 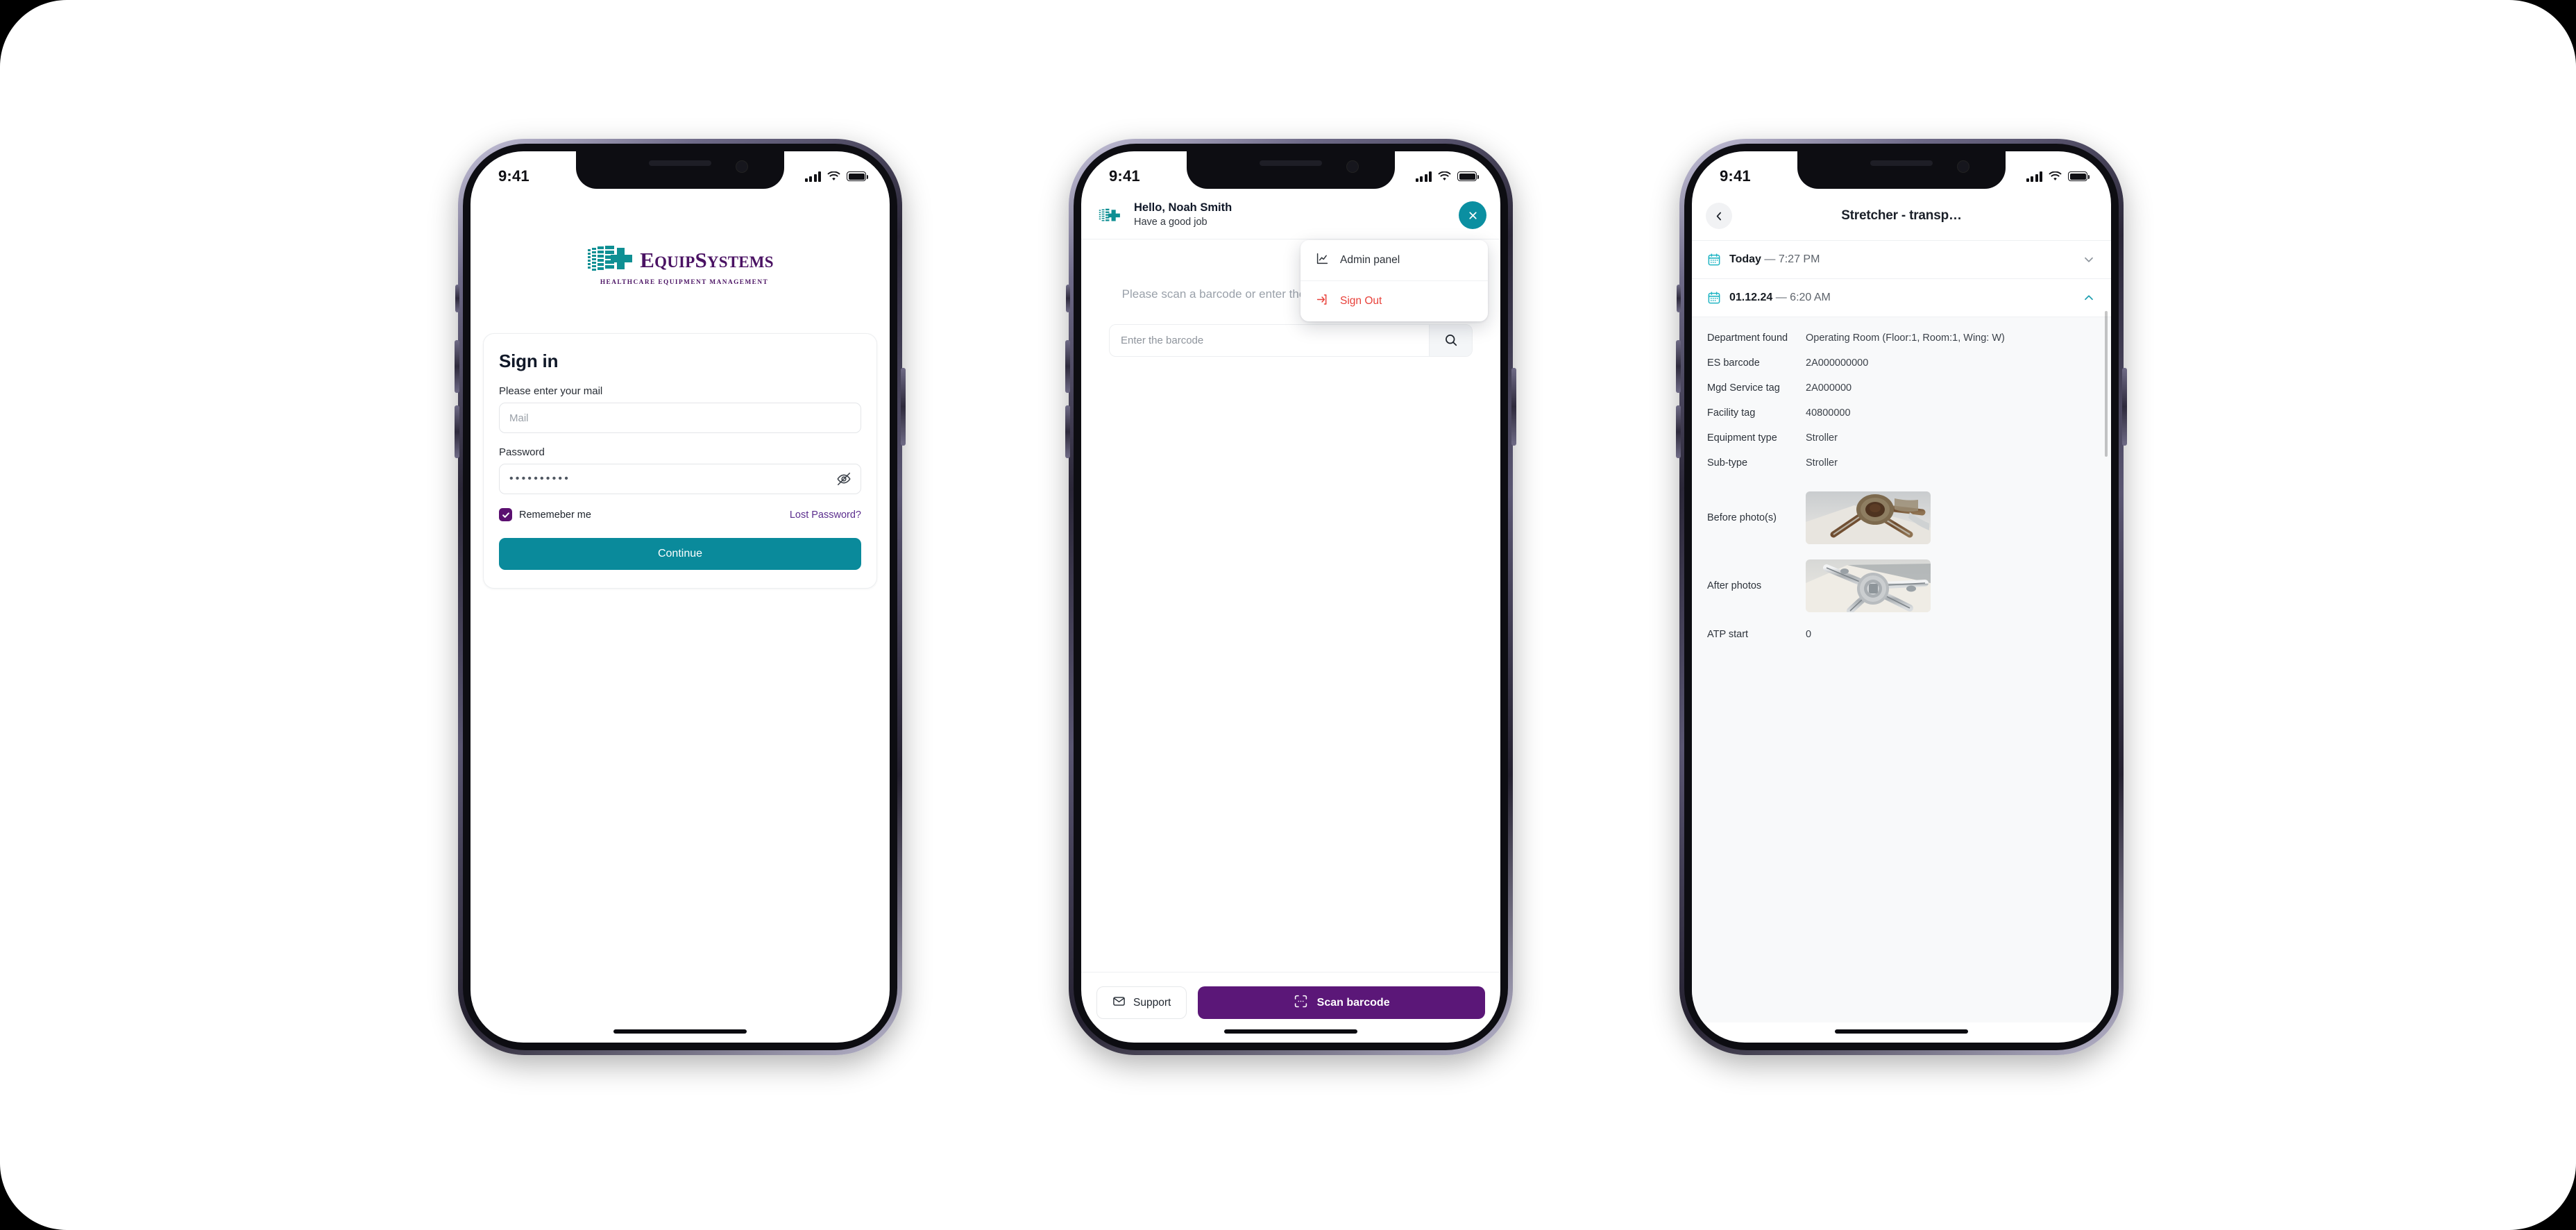 I want to click on logo-tagline: HEALTHCARE EQUIPMENT MANAGEMENT, so click(x=684, y=282).